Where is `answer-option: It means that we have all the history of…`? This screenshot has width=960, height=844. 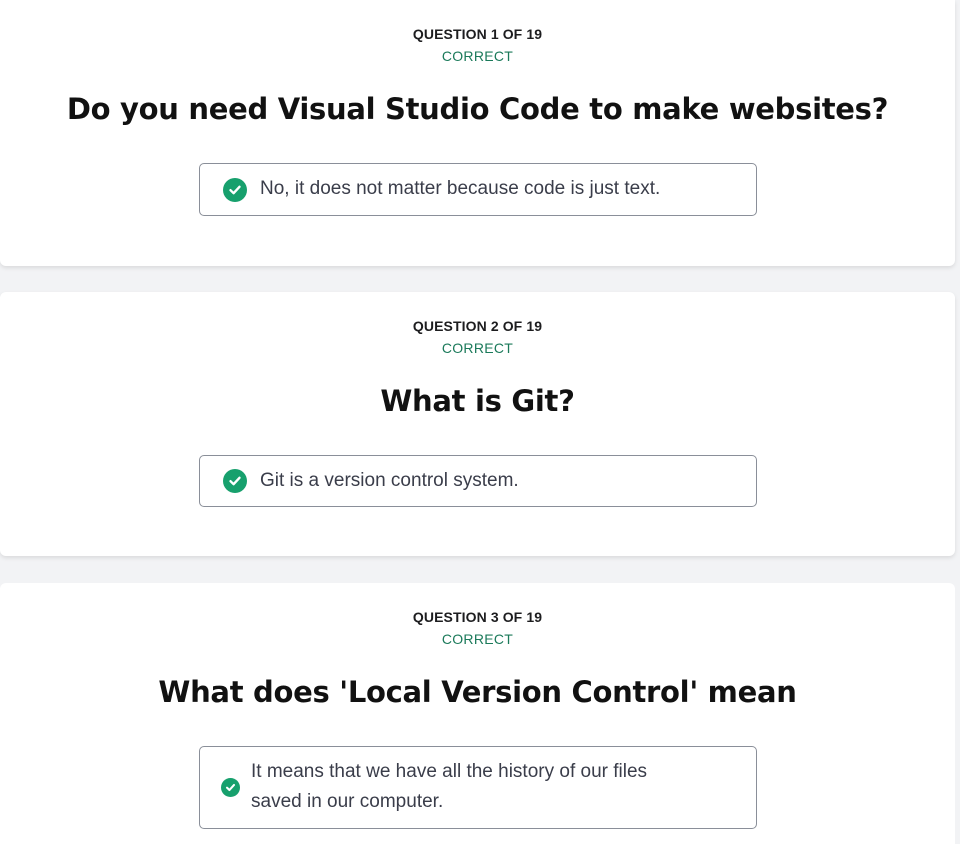
answer-option: It means that we have all the history of… is located at coordinates (478, 787).